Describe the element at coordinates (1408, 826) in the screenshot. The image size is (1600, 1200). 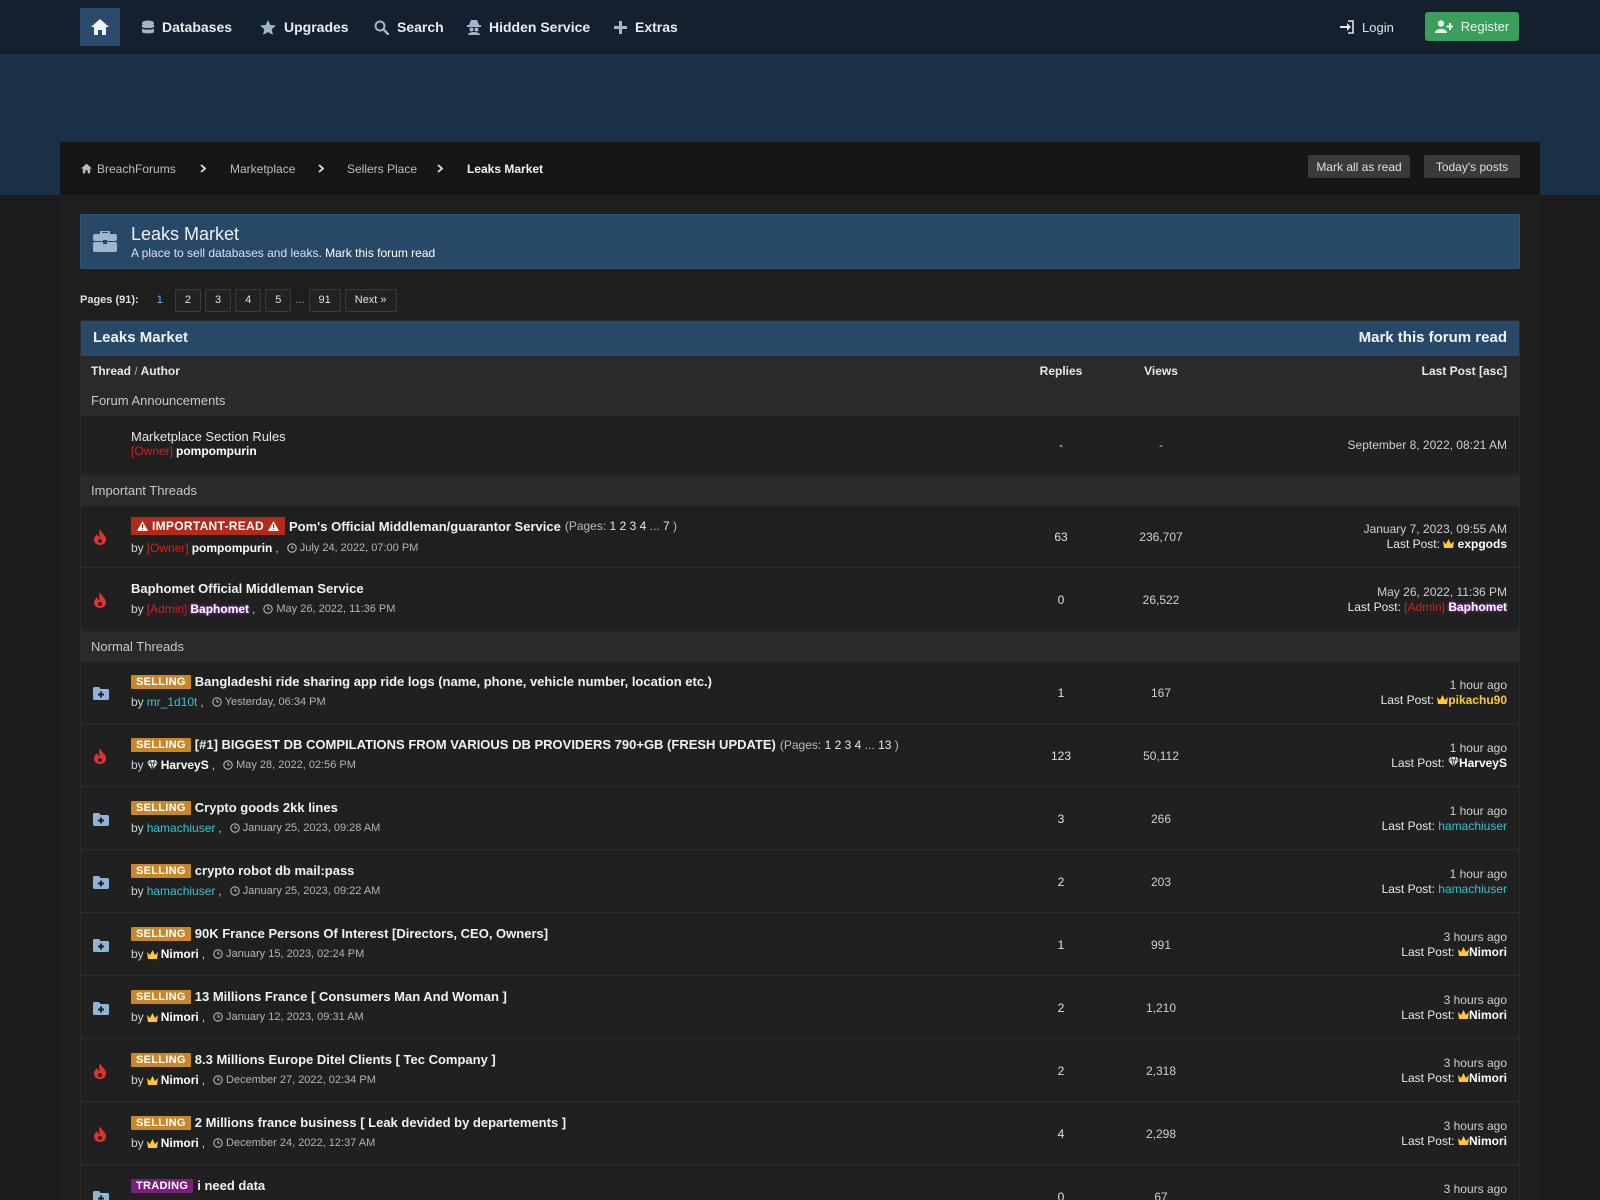
I see `last-post-label: Last Post:` at that location.